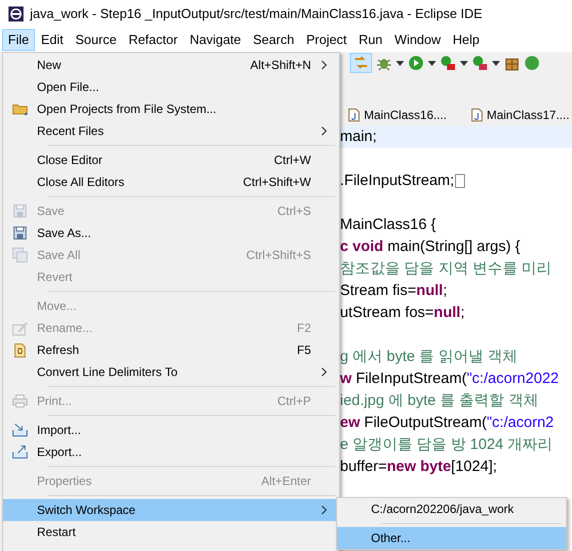 This screenshot has width=572, height=551. Describe the element at coordinates (532, 63) in the screenshot. I see `class-icon` at that location.